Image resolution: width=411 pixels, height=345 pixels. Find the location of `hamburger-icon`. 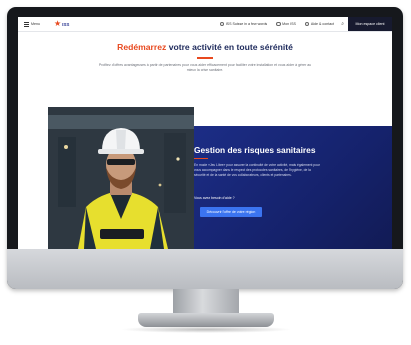

hamburger-icon is located at coordinates (26, 24).